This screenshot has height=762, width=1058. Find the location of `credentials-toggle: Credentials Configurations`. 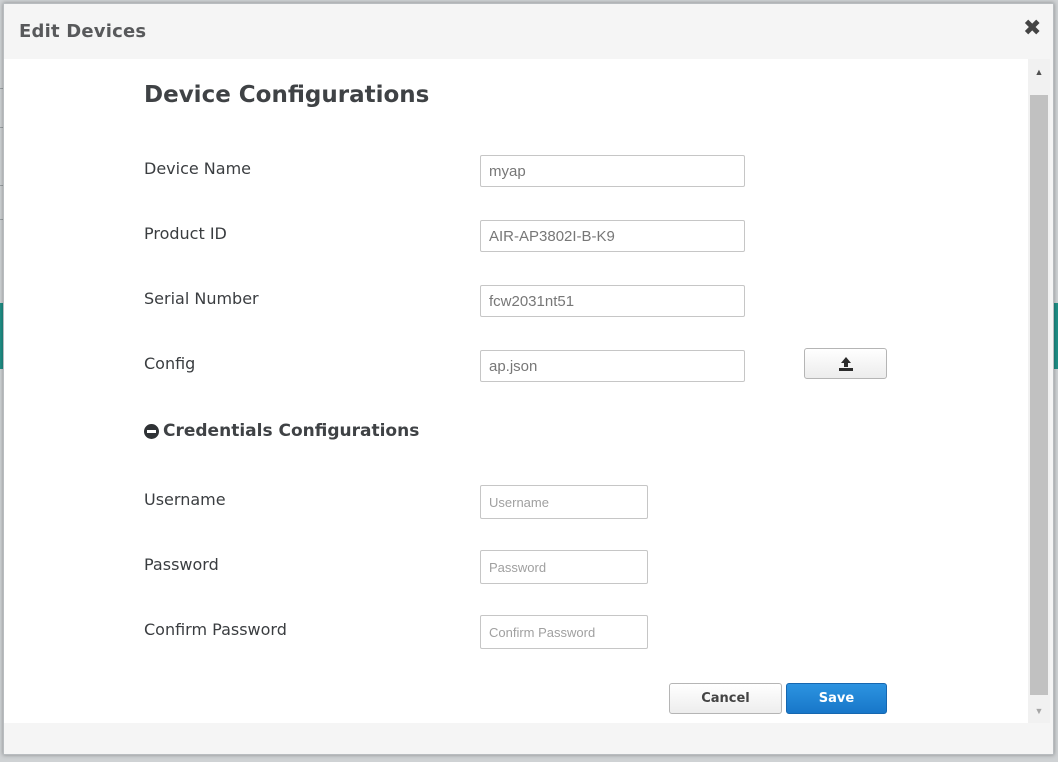

credentials-toggle: Credentials Configurations is located at coordinates (281, 431).